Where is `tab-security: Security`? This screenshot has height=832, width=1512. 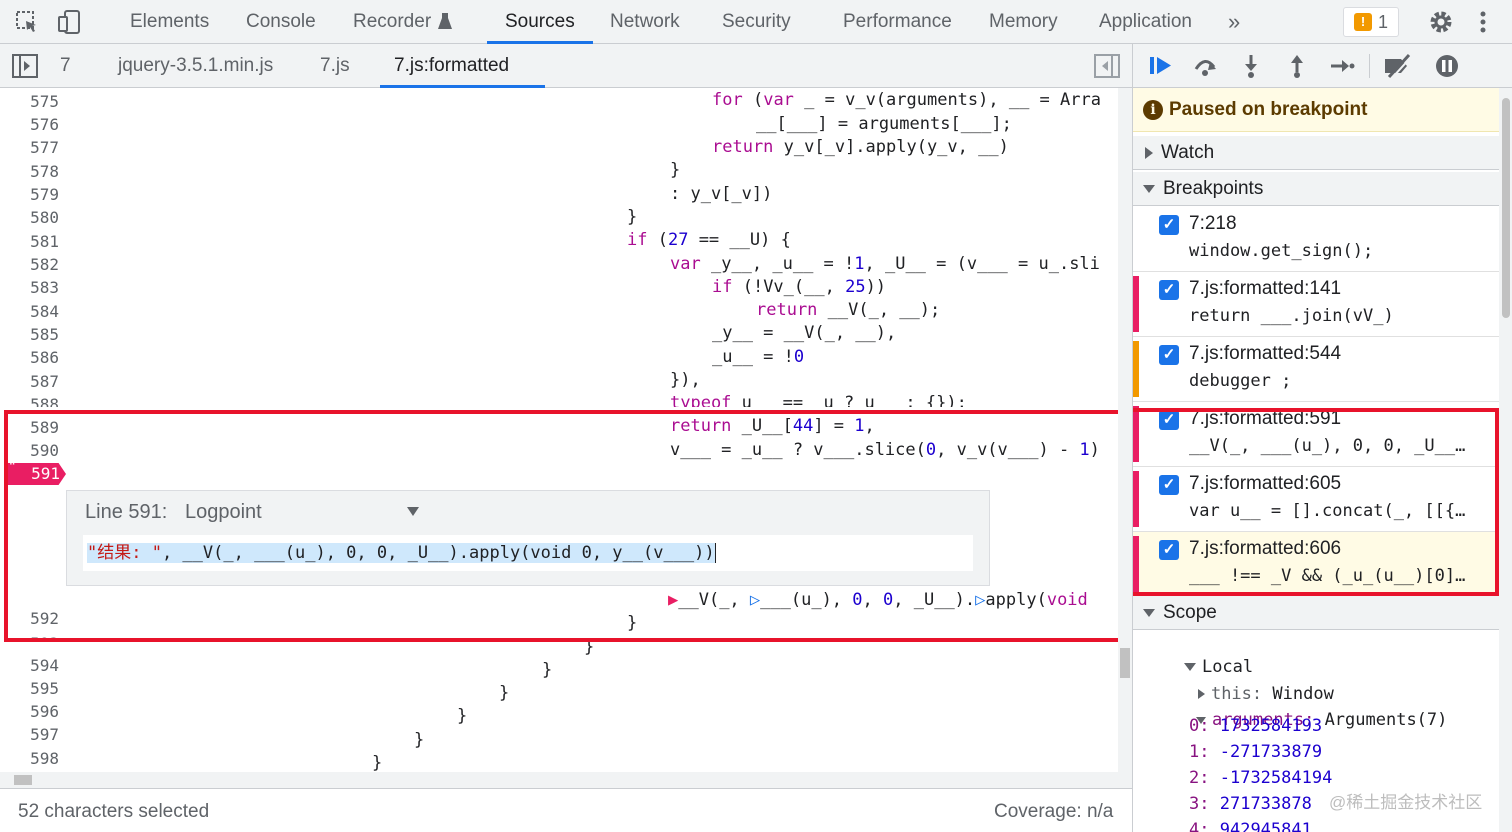 tab-security: Security is located at coordinates (756, 22).